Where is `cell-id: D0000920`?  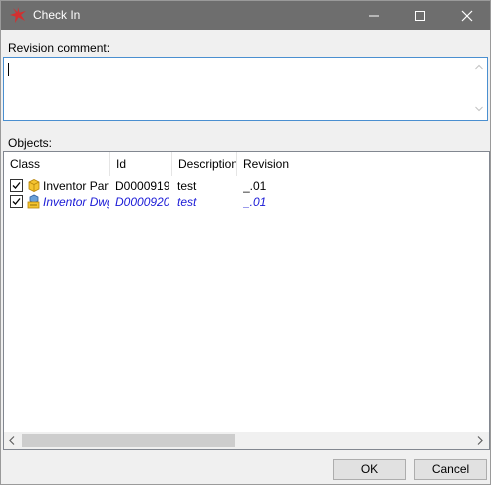 cell-id: D0000920 is located at coordinates (142, 202).